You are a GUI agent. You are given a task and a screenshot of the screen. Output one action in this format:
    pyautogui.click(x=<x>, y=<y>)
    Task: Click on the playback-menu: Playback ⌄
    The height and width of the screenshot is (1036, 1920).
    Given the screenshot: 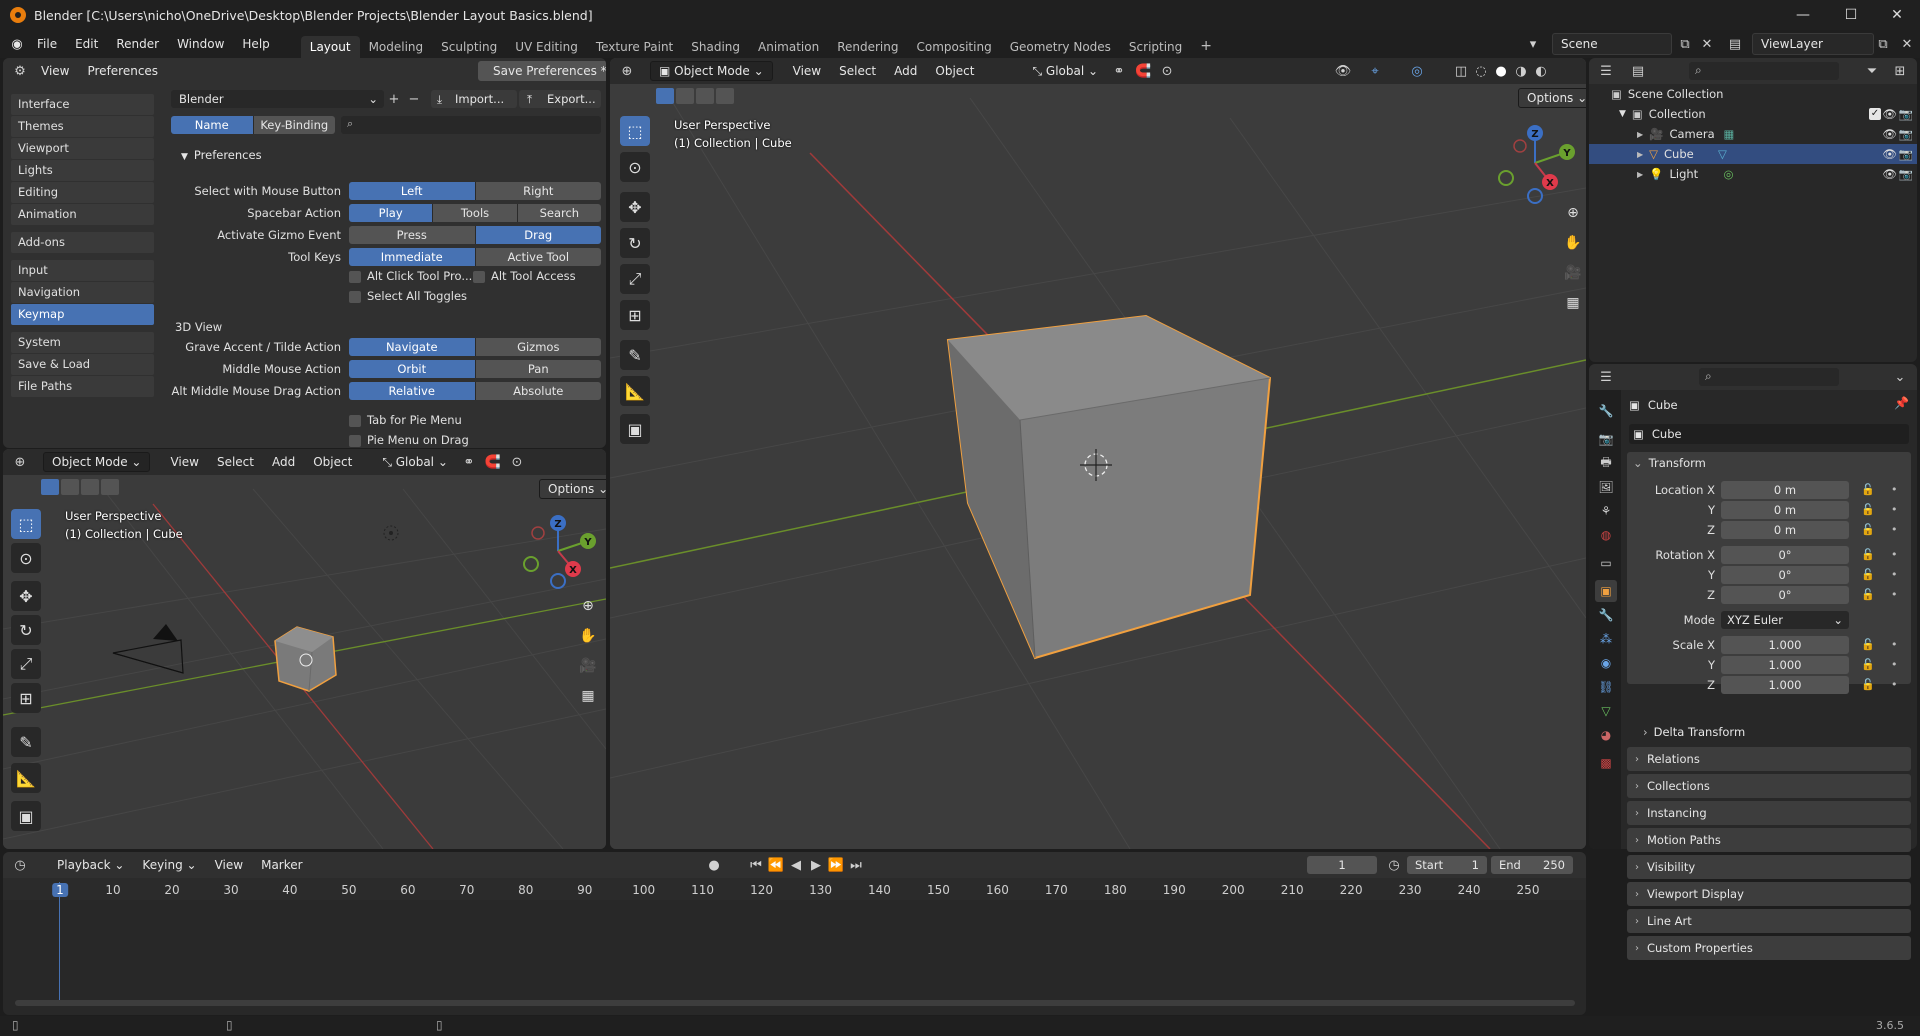 What is the action you would take?
    pyautogui.click(x=90, y=865)
    